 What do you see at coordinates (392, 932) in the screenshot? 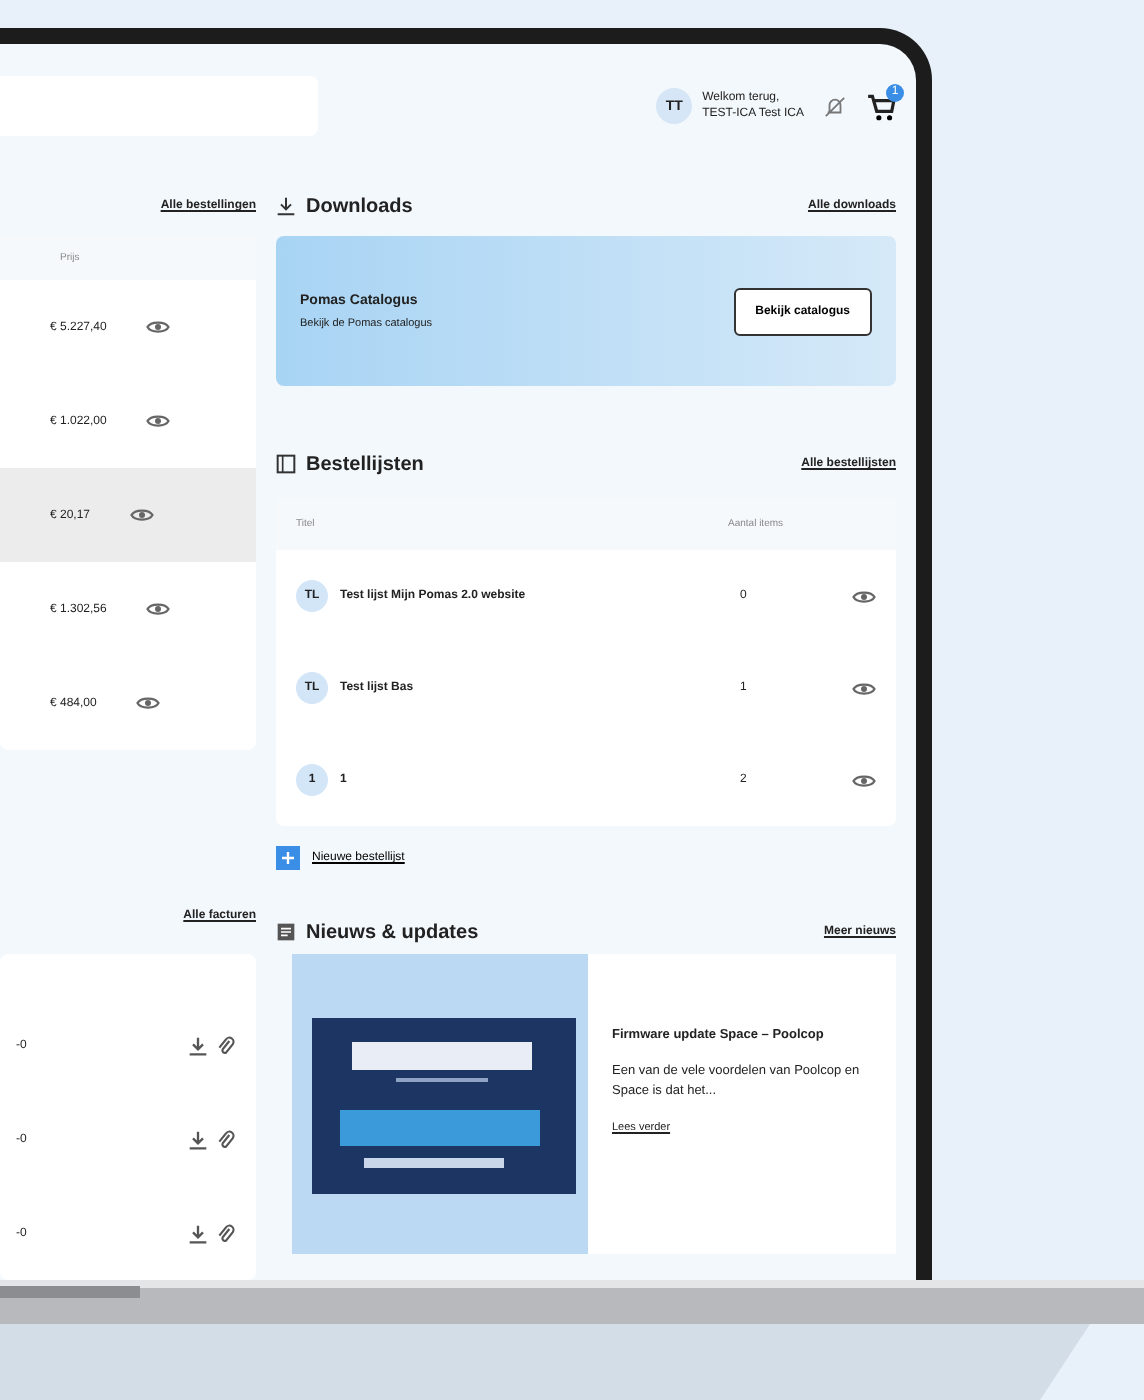
I see `section-title: Nieuws & updates` at bounding box center [392, 932].